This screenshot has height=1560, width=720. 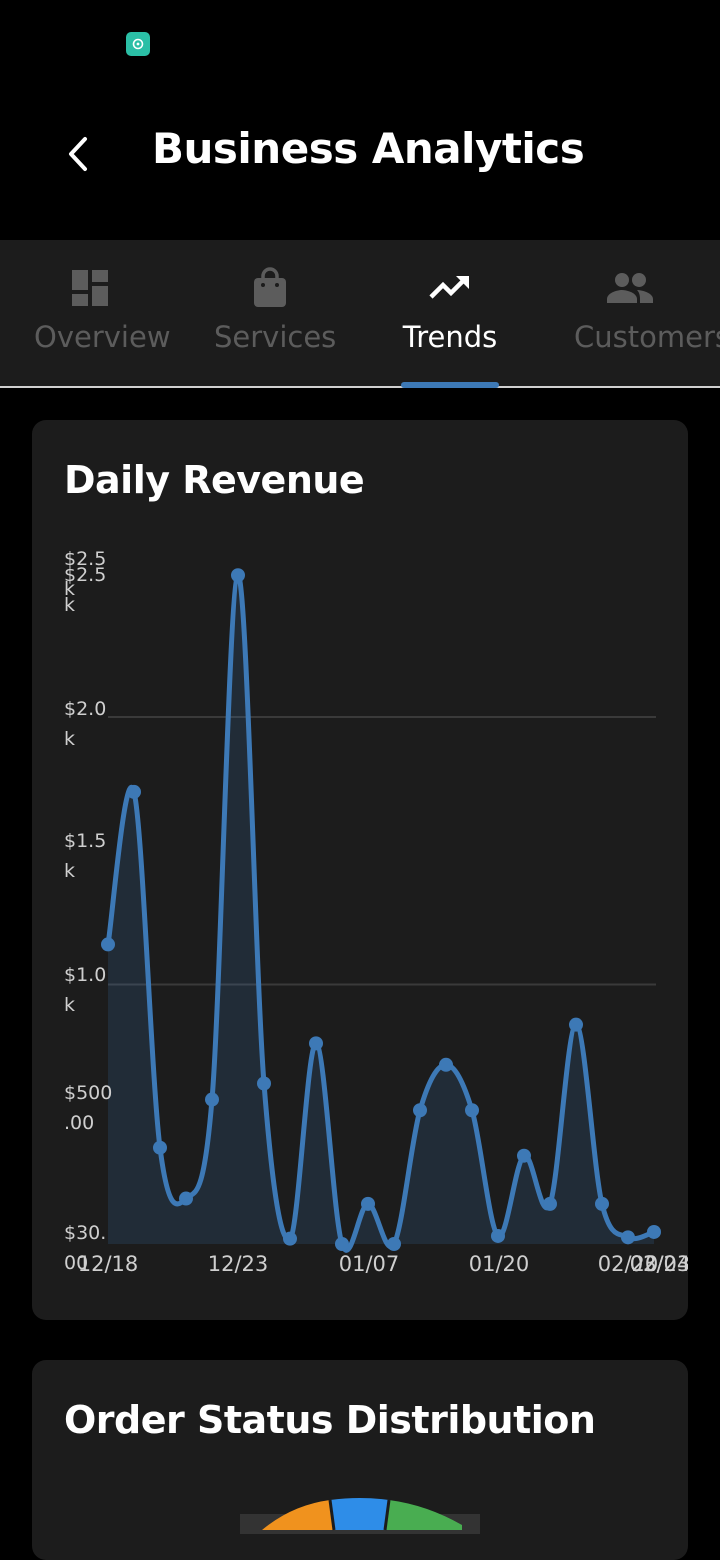 What do you see at coordinates (270, 313) in the screenshot?
I see `tab-services: Services` at bounding box center [270, 313].